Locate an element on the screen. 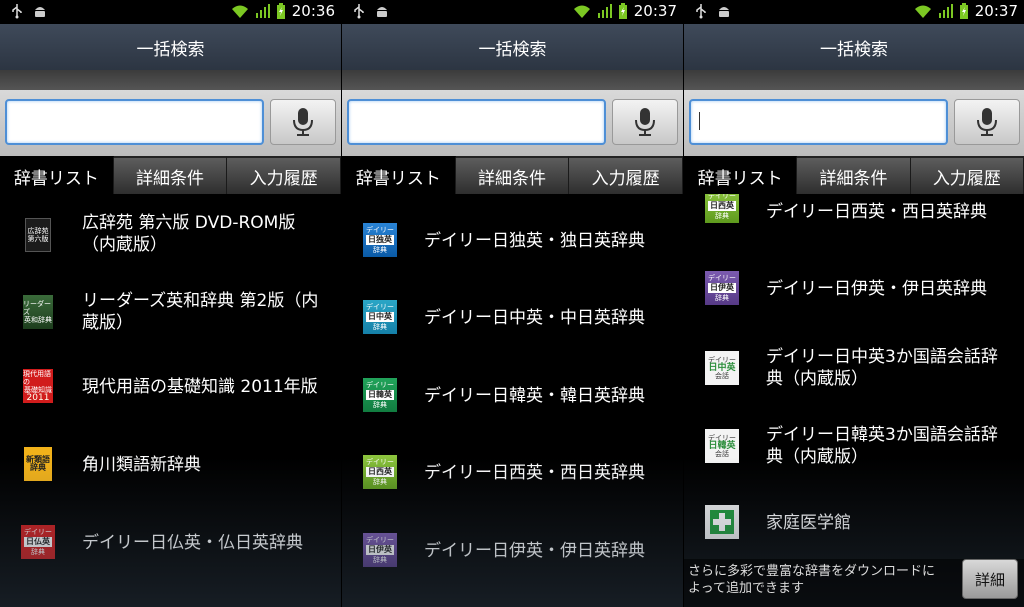 The image size is (1024, 607). clock: 20:36 is located at coordinates (313, 11).